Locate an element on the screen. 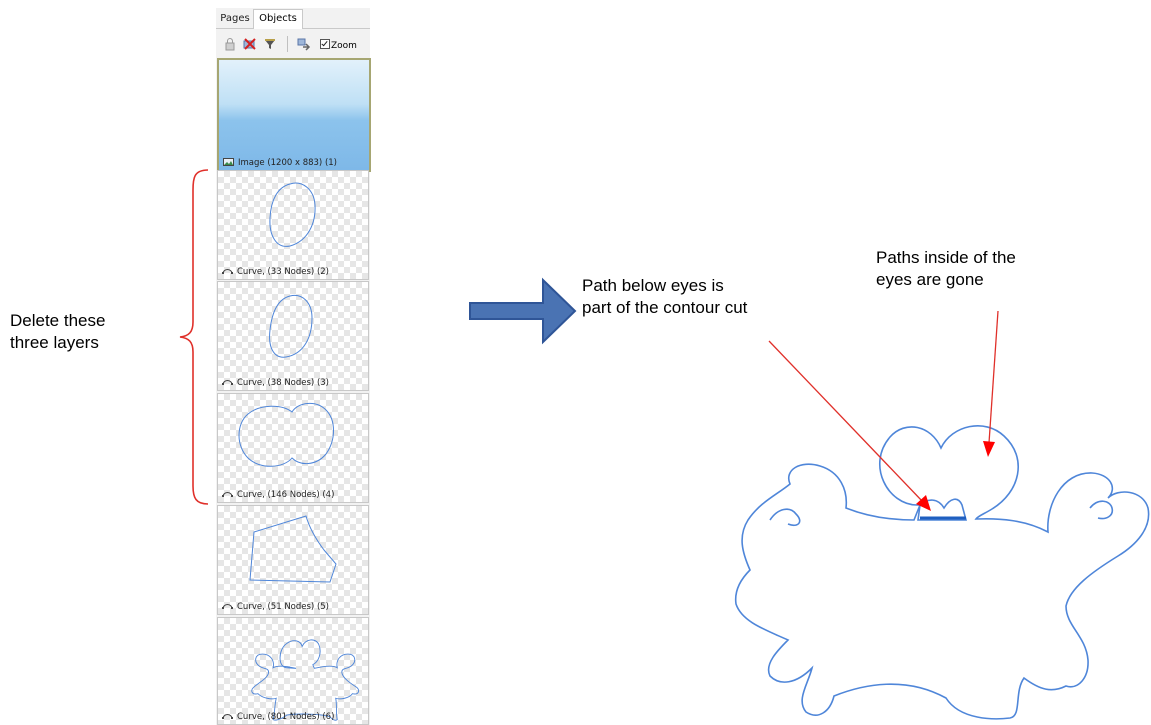 This screenshot has width=1151, height=725. paths-inside-note-line-1: Paths inside of the is located at coordinates (946, 257).